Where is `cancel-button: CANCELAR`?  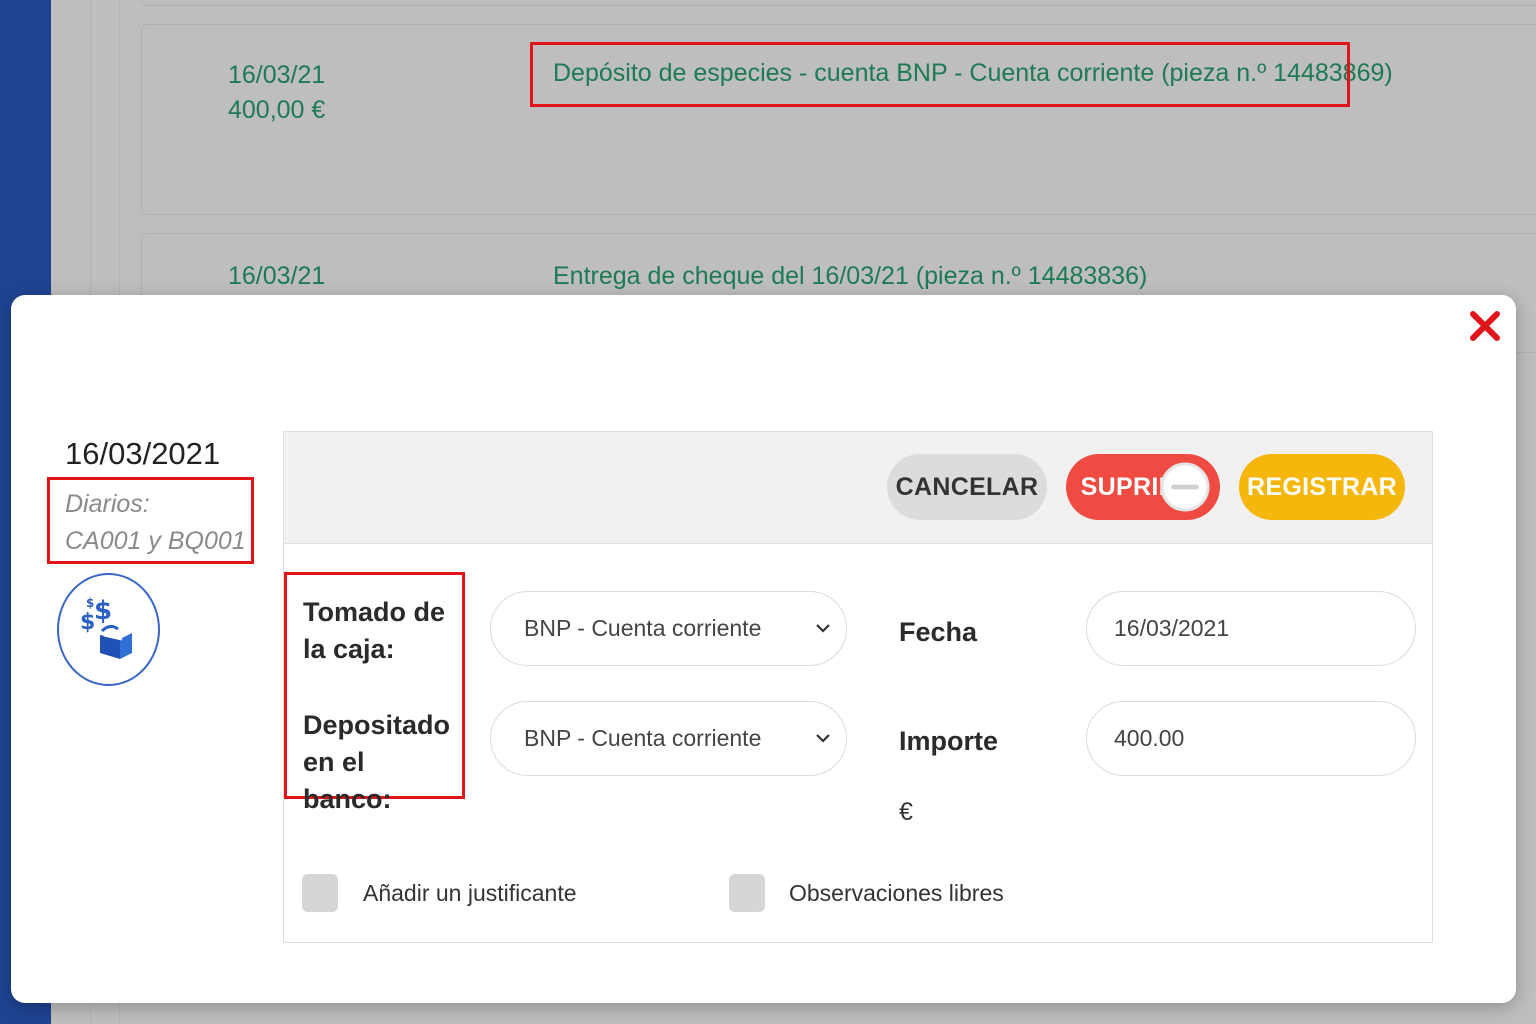 cancel-button: CANCELAR is located at coordinates (967, 487).